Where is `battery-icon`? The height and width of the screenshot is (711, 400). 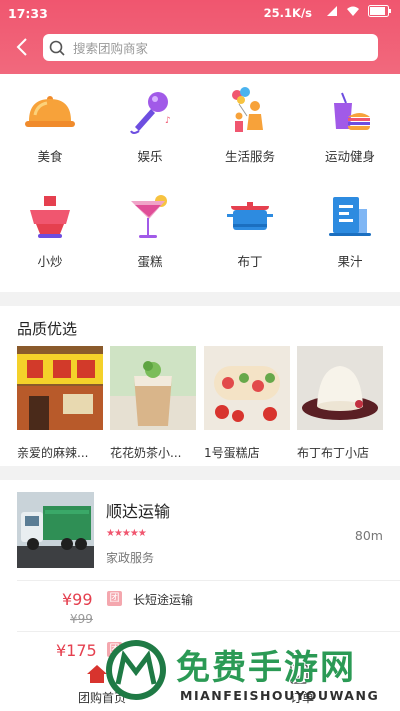
battery-icon is located at coordinates (379, 11).